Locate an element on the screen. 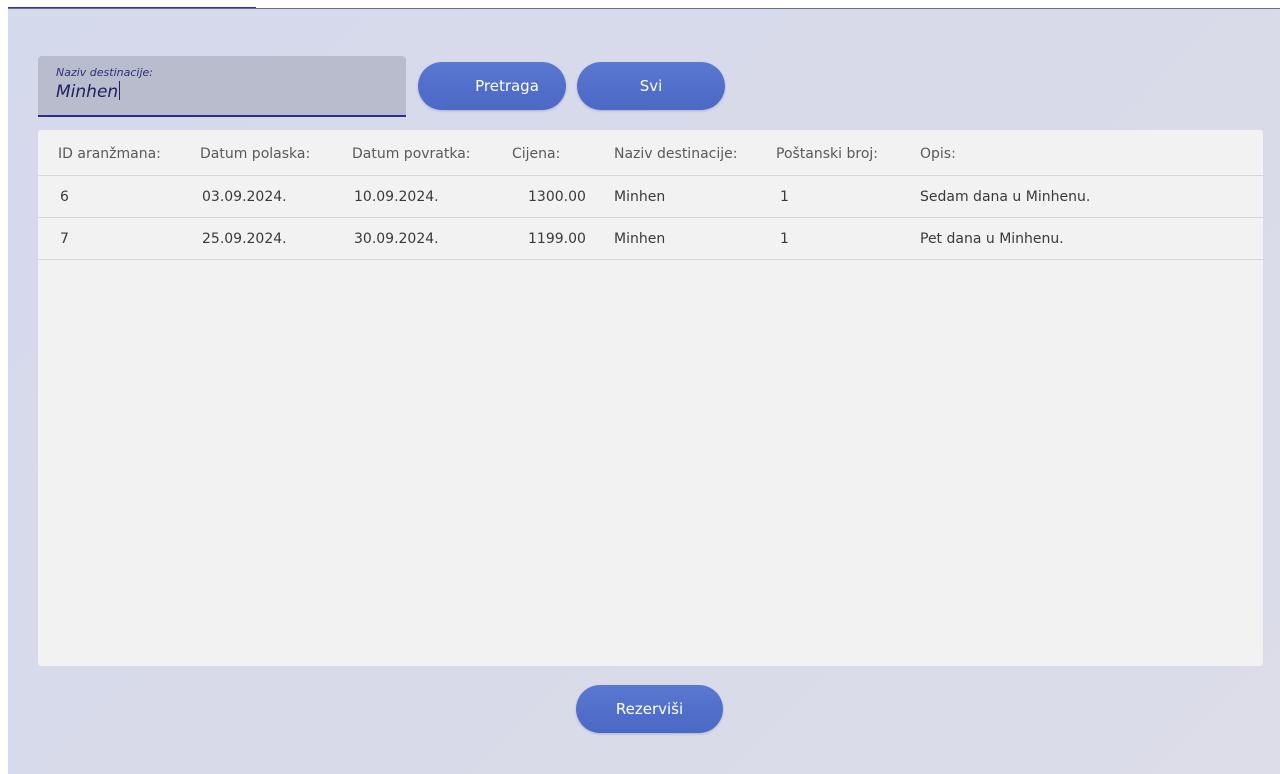 This screenshot has width=1280, height=774. cell-return-date: 10.09.2024. is located at coordinates (396, 197).